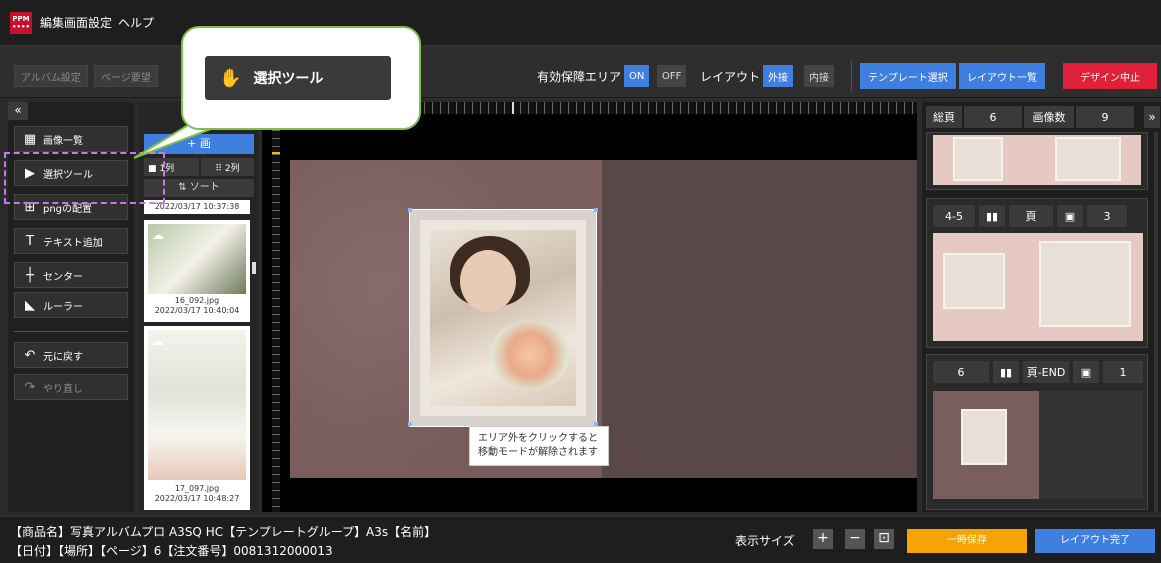 This screenshot has width=1161, height=563. Describe the element at coordinates (63, 389) in the screenshot. I see `tool-label: やり直し` at that location.